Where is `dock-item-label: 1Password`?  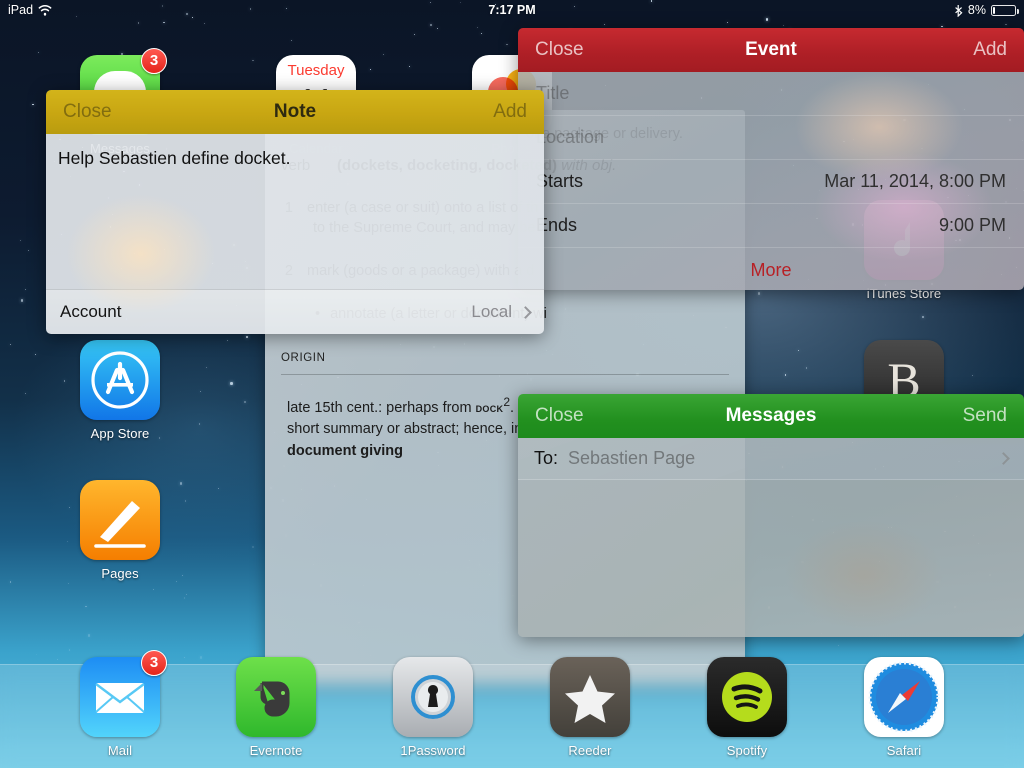 dock-item-label: 1Password is located at coordinates (433, 750).